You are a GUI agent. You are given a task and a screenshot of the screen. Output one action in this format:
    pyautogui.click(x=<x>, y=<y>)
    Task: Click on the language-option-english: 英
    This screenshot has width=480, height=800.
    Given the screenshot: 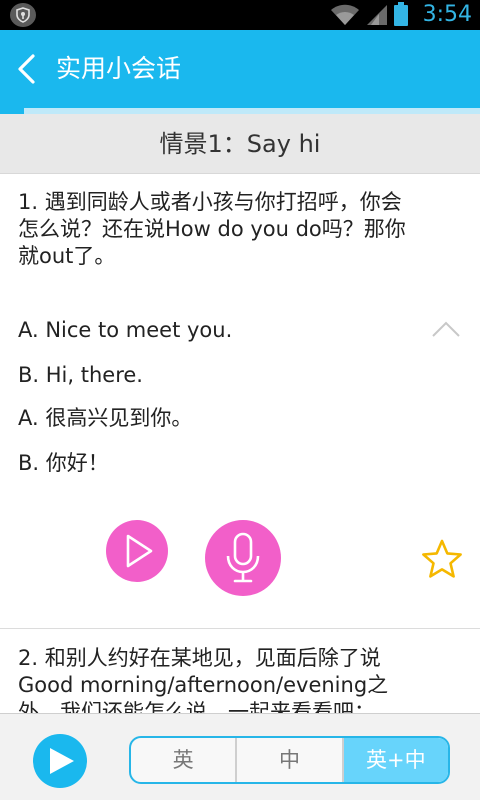 What is the action you would take?
    pyautogui.click(x=184, y=760)
    